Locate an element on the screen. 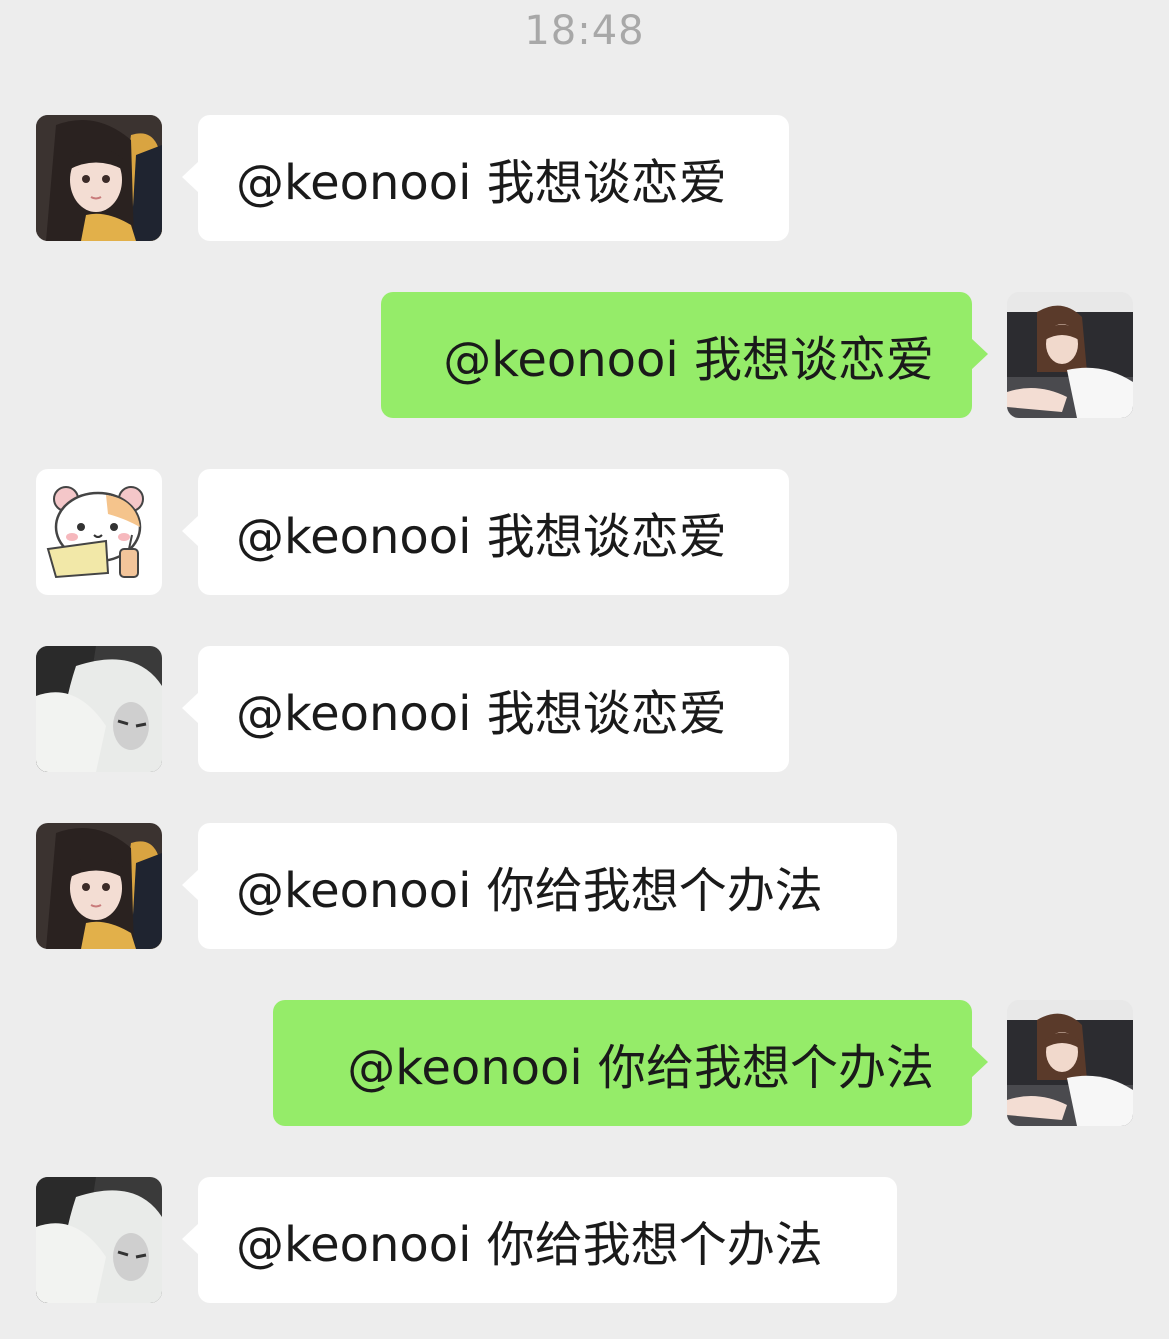  message-timestamp: 18:48 is located at coordinates (584, 31).